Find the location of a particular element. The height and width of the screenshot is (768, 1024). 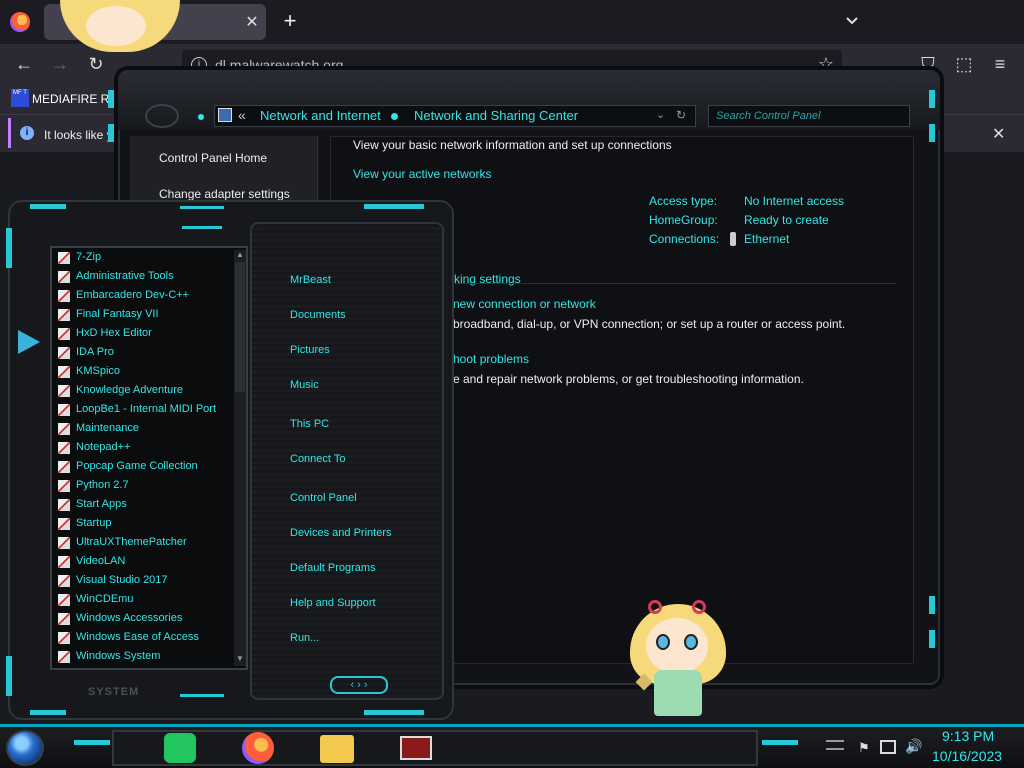

action-center-flag-icon: ⚑ is located at coordinates (864, 748).